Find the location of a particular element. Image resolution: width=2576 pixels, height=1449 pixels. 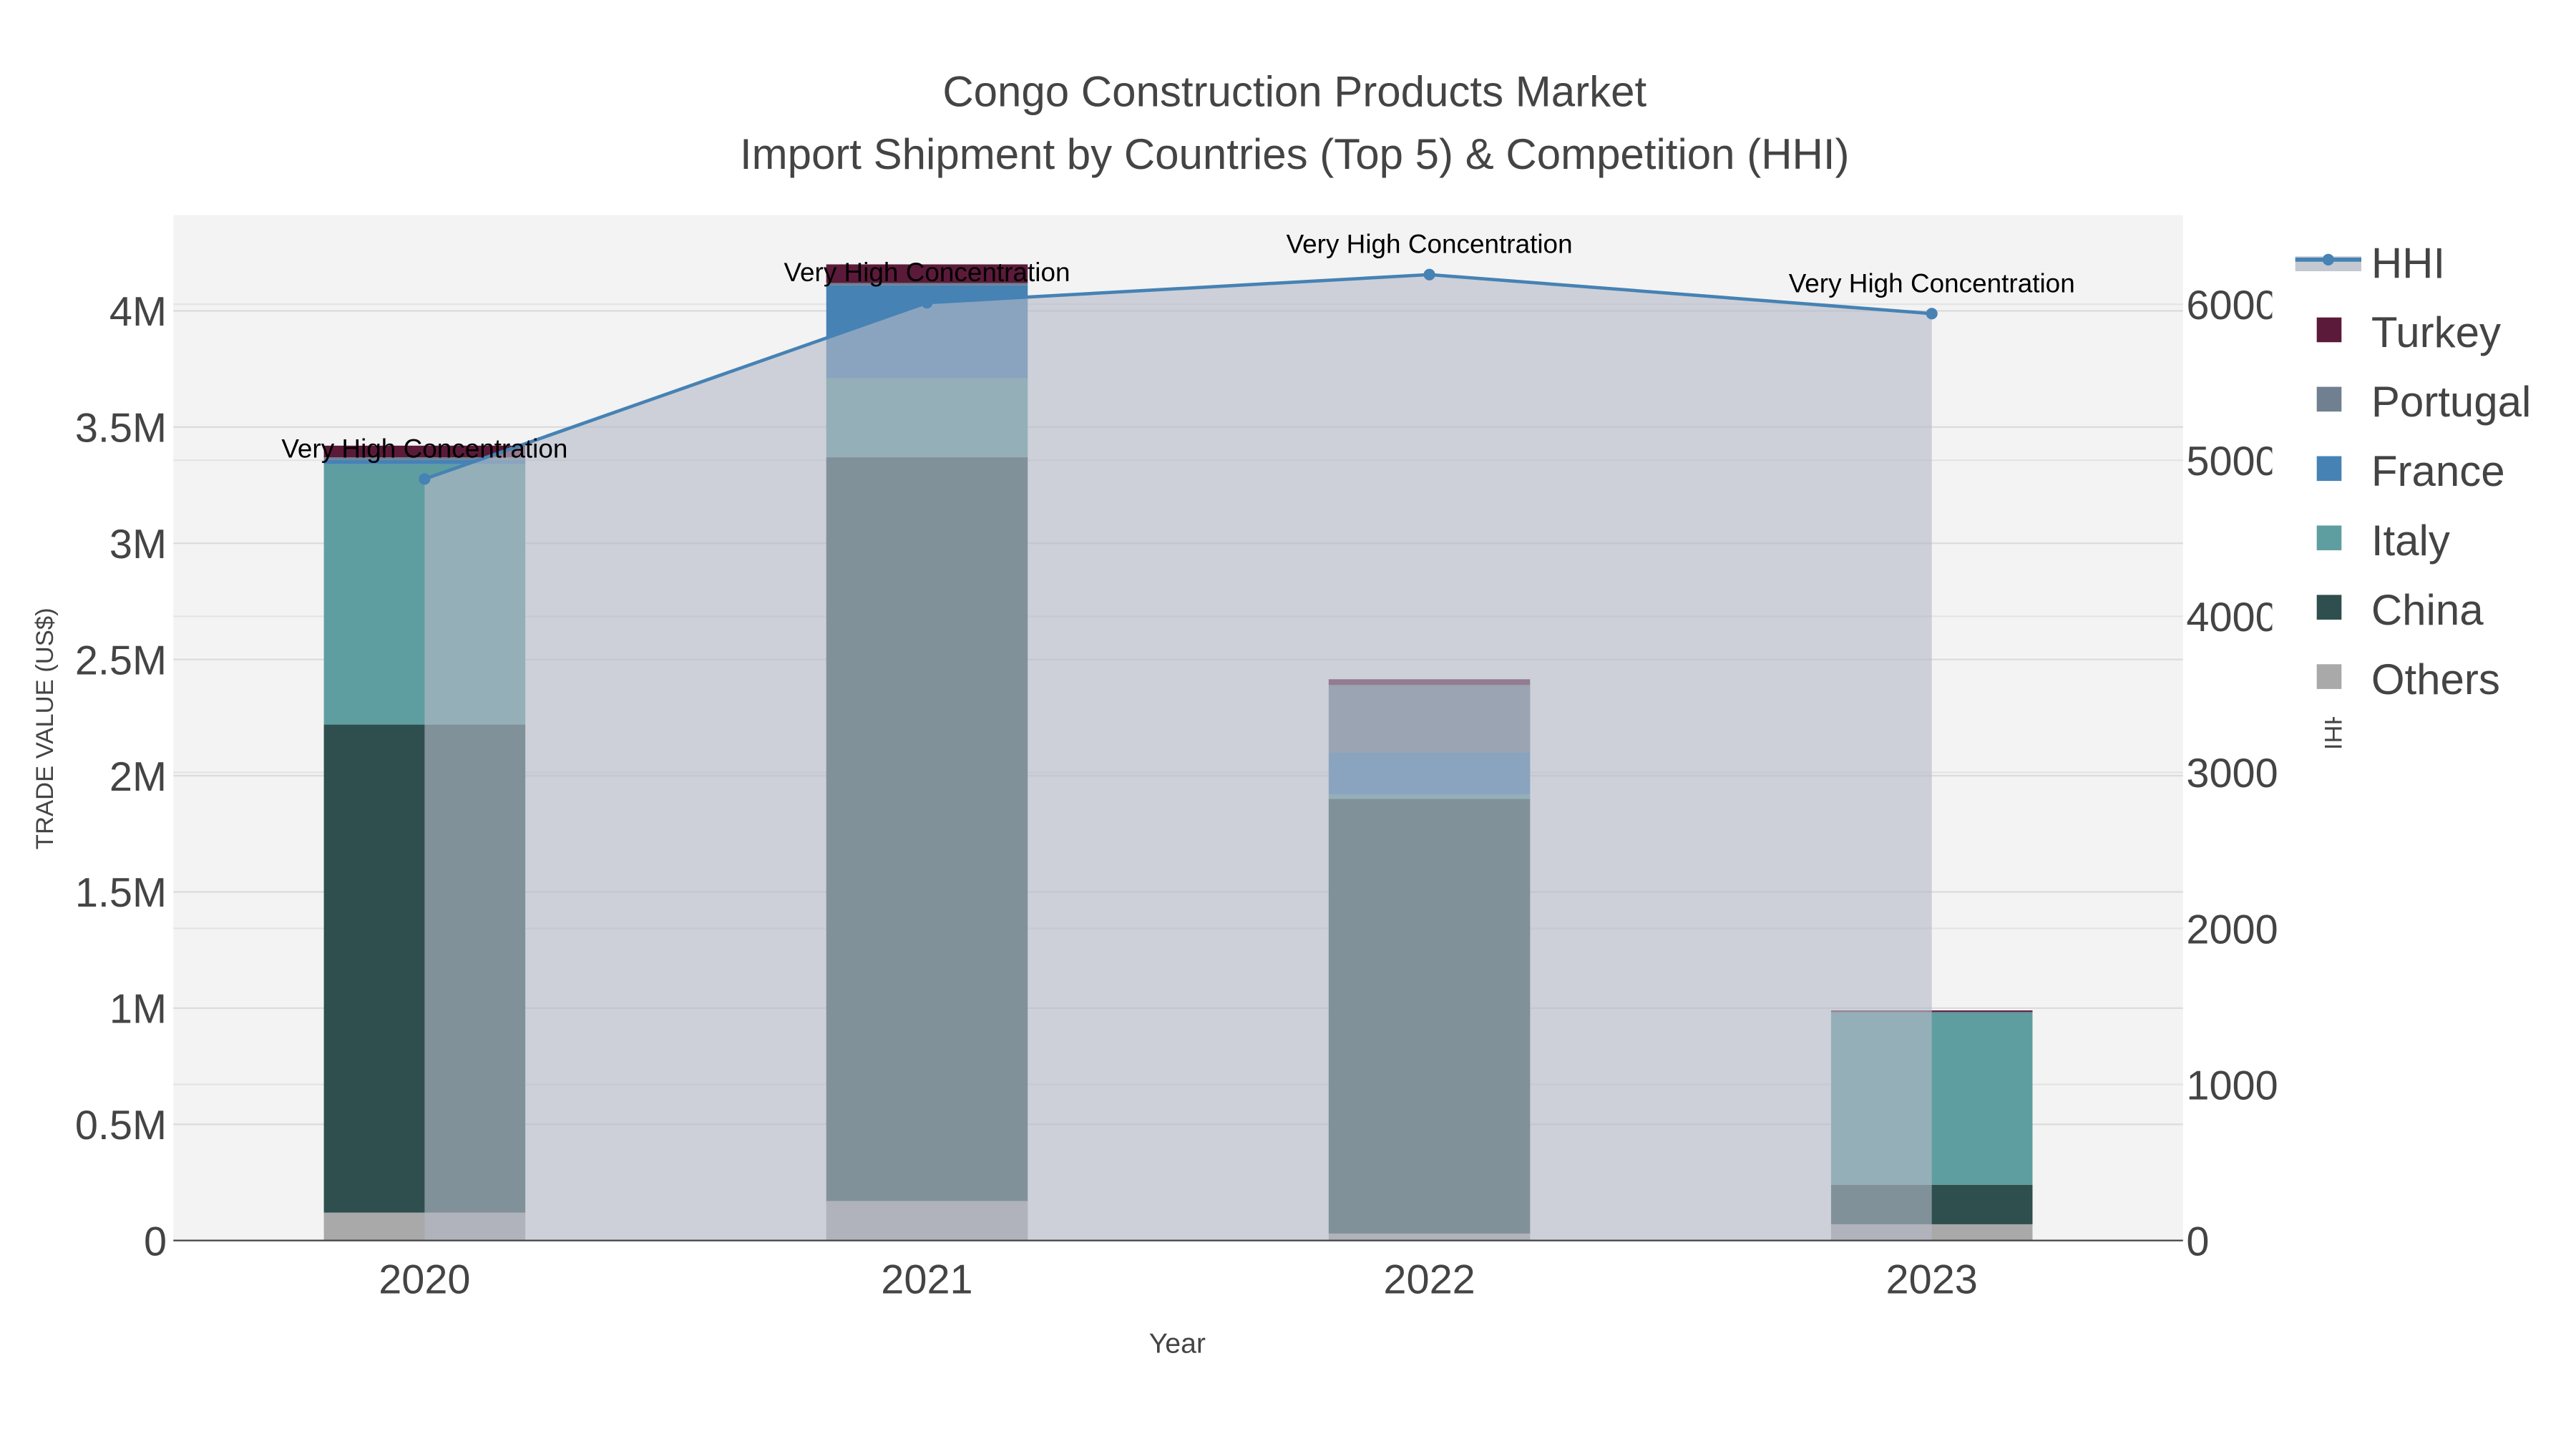

hhi-point-2021 is located at coordinates (927, 302).